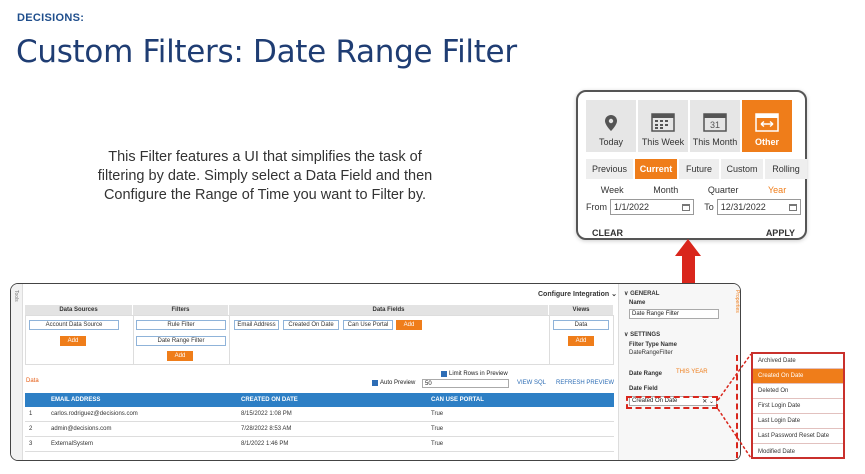 This screenshot has height=474, width=865. Describe the element at coordinates (652, 207) in the screenshot. I see `from-date-input: 1/1/2022` at that location.